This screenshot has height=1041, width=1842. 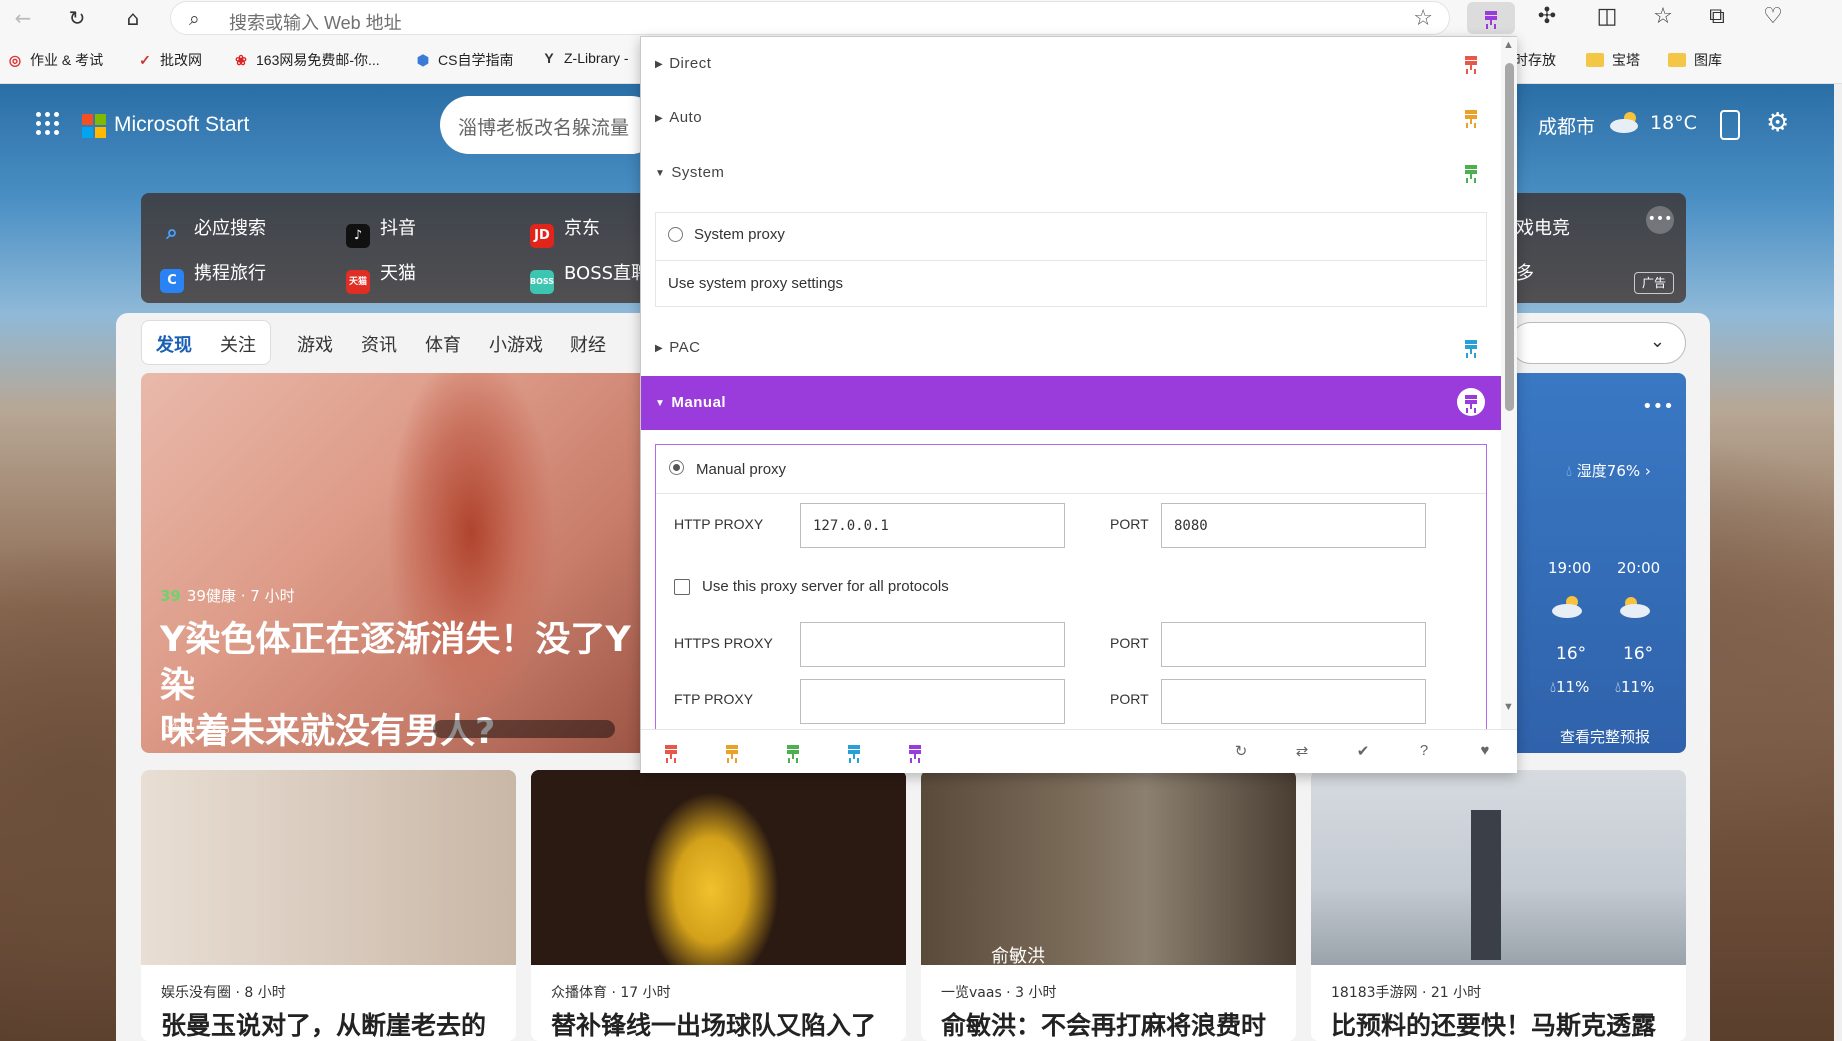 What do you see at coordinates (381, 276) in the screenshot?
I see `quick-link-tmall: 天猫 天猫` at bounding box center [381, 276].